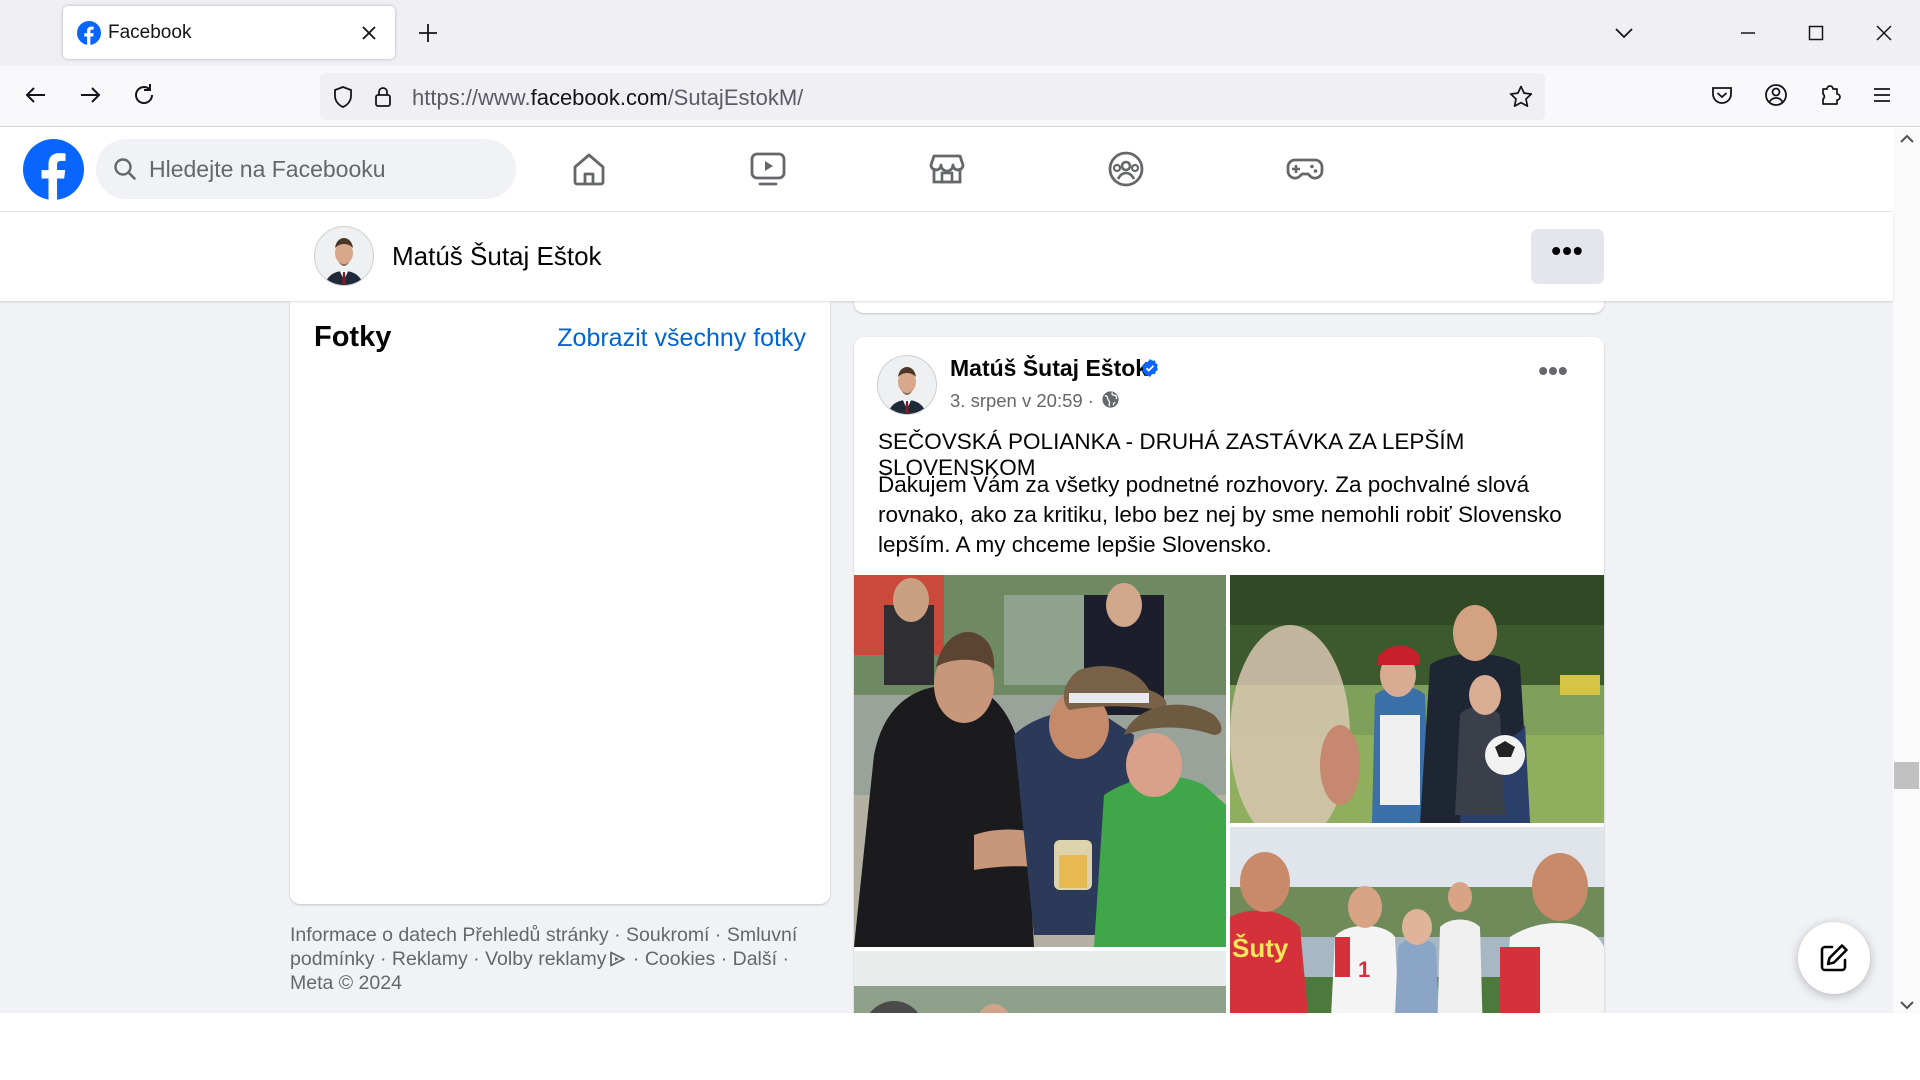 This screenshot has width=1920, height=1080. What do you see at coordinates (1907, 139) in the screenshot?
I see `scroll-up-arrow-icon` at bounding box center [1907, 139].